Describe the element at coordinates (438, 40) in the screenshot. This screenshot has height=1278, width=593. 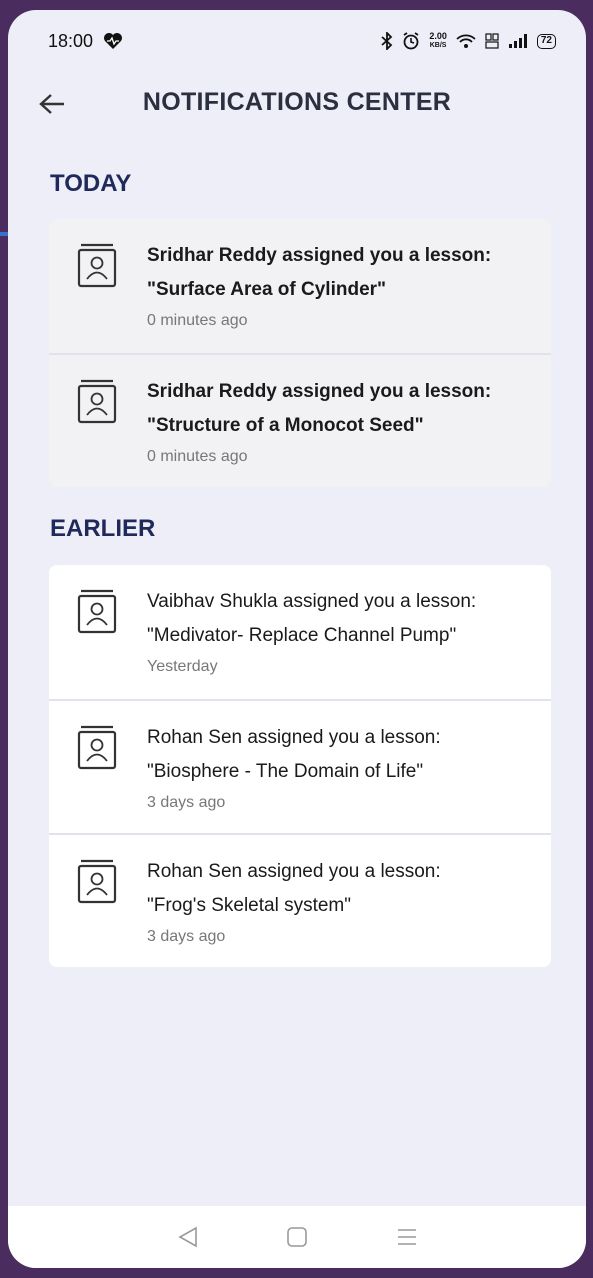
I see `network-speed: 2.00 KB/S` at that location.